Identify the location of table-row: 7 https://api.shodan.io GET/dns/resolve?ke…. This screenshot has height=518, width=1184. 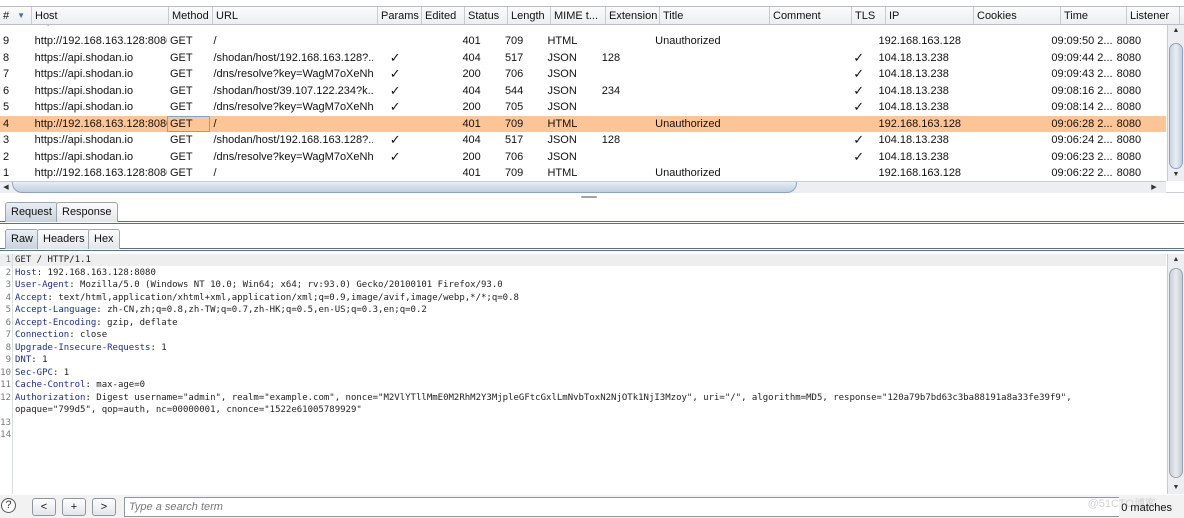
(583, 74).